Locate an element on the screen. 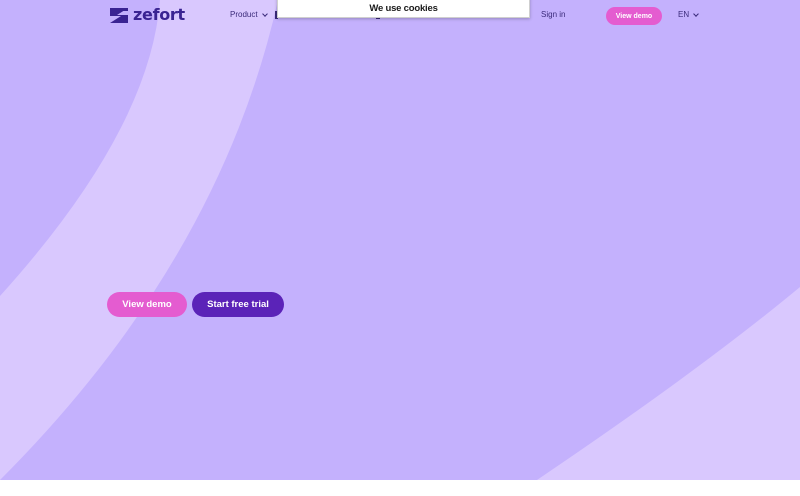 The width and height of the screenshot is (800, 496). start-free-trial-button: Start free trial is located at coordinates (238, 304).